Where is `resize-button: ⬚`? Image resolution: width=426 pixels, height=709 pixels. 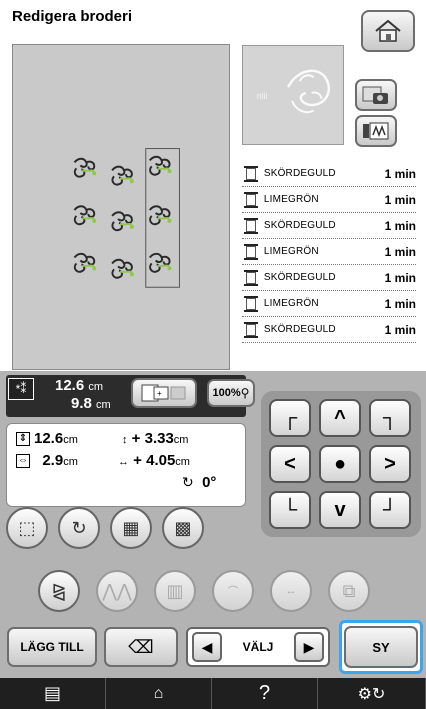 resize-button: ⬚ is located at coordinates (27, 528).